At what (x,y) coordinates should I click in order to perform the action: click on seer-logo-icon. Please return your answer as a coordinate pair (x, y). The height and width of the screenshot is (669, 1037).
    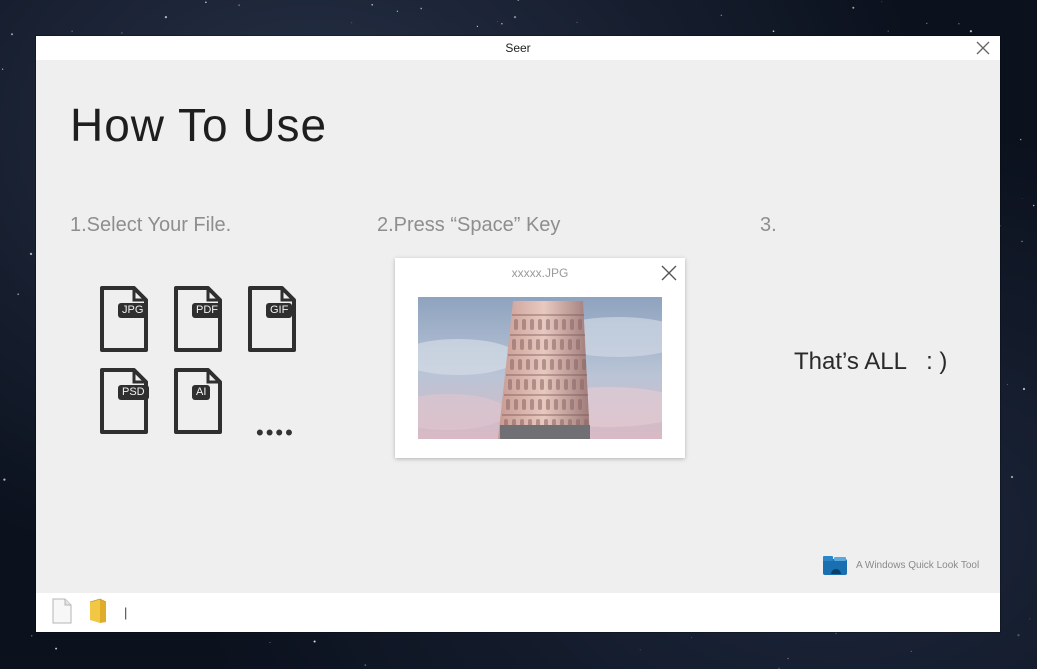
    Looking at the image, I should click on (835, 565).